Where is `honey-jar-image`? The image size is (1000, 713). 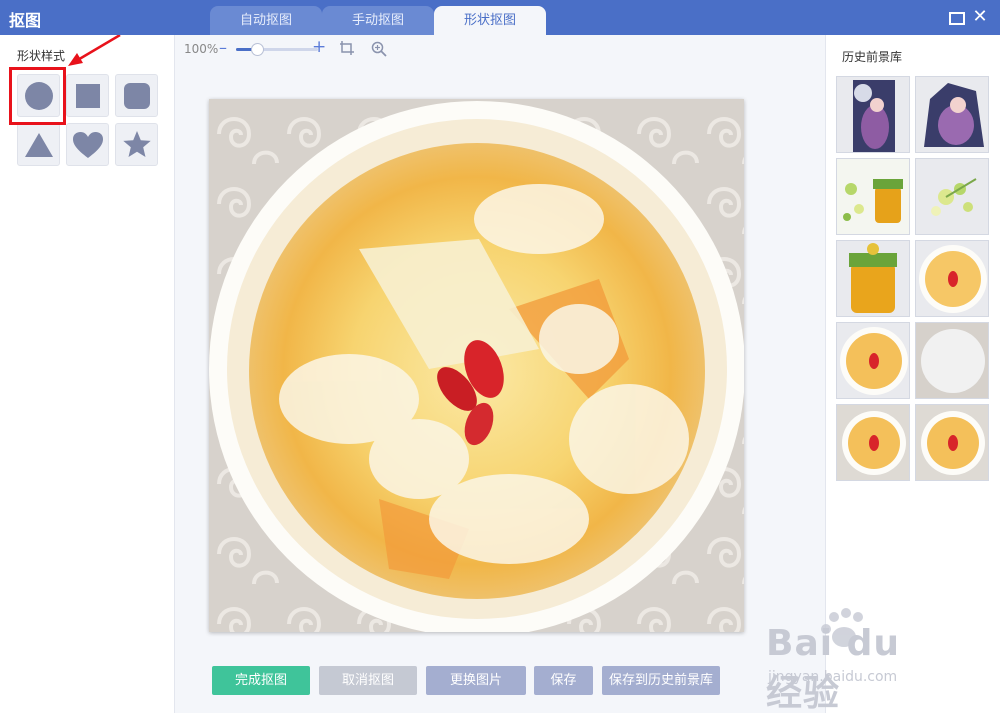 honey-jar-image is located at coordinates (873, 278).